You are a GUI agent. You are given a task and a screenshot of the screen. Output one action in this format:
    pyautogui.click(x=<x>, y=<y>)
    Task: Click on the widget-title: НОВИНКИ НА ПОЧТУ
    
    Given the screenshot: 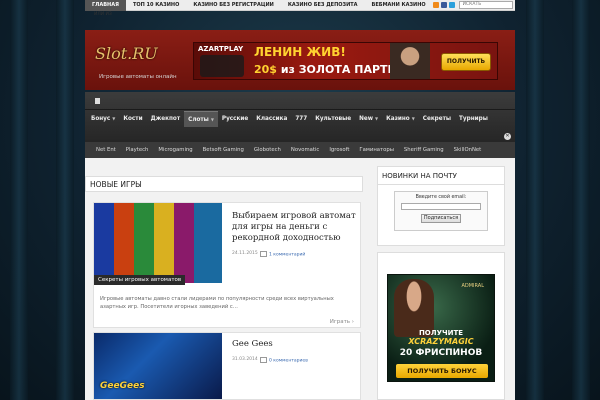 What is the action you would take?
    pyautogui.click(x=441, y=176)
    